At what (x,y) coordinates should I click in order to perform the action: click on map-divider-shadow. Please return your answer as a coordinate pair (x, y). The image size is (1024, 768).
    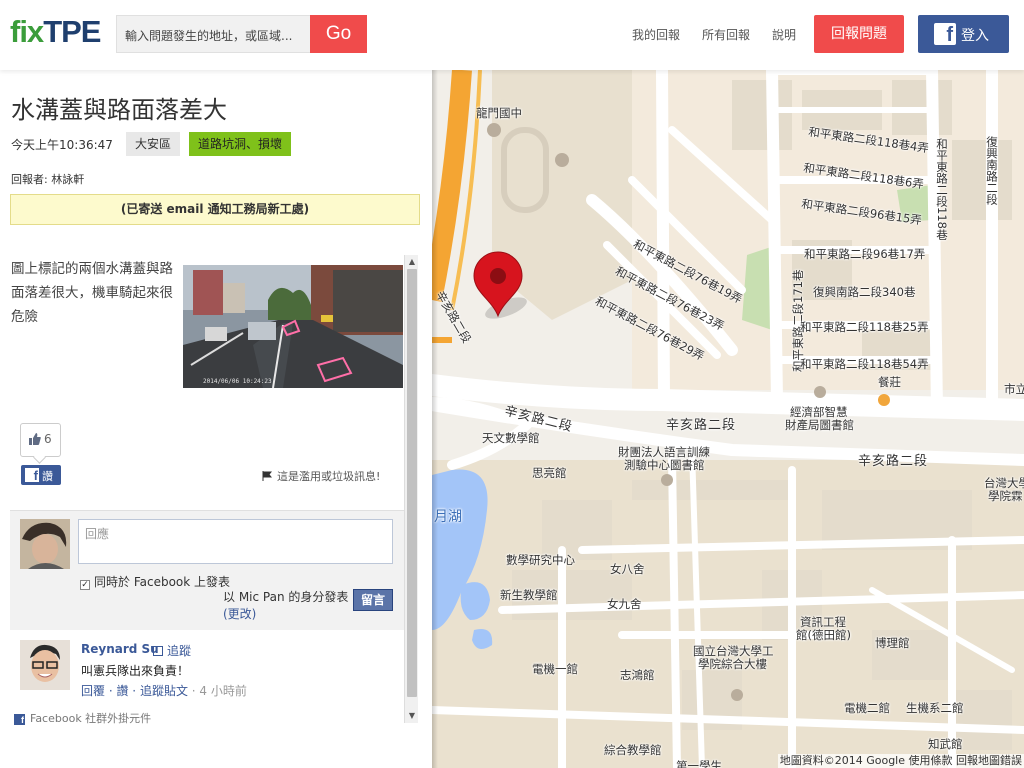
    Looking at the image, I should click on (435, 419).